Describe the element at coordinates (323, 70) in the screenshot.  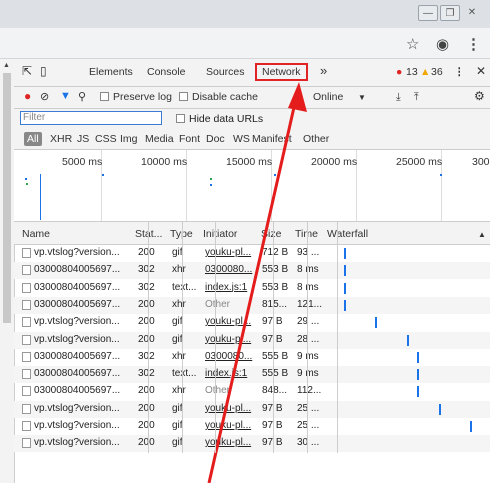
I see `more-tabs-icon: »` at that location.